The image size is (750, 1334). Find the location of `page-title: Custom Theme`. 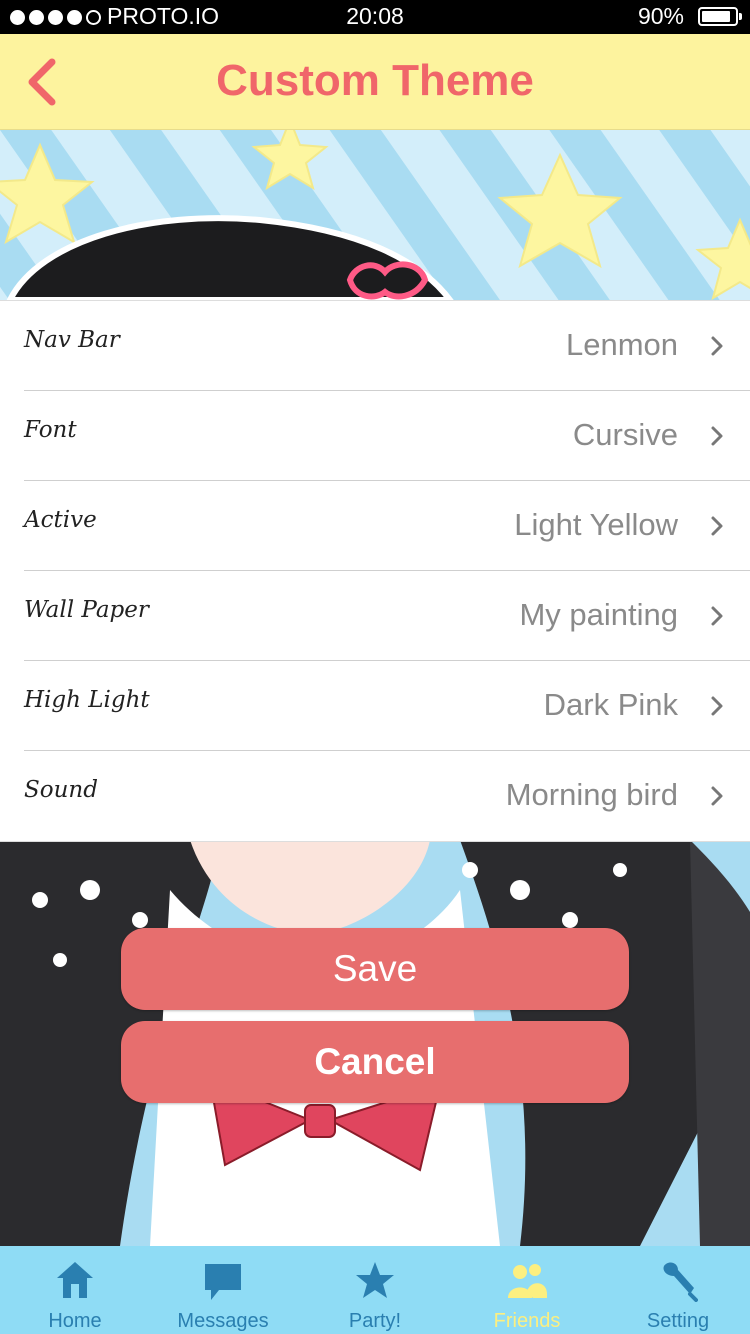

page-title: Custom Theme is located at coordinates (375, 80).